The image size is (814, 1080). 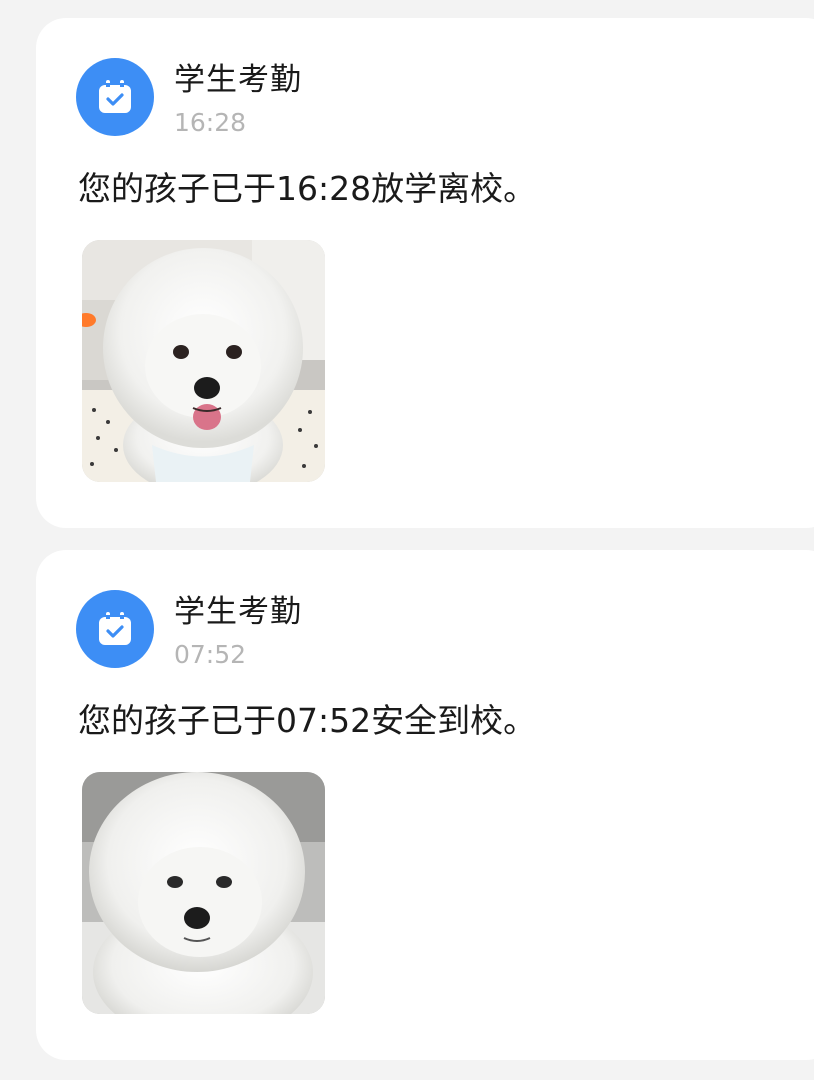 I want to click on notification-message: 您的孩子已于07:52安全到校。, so click(x=307, y=720).